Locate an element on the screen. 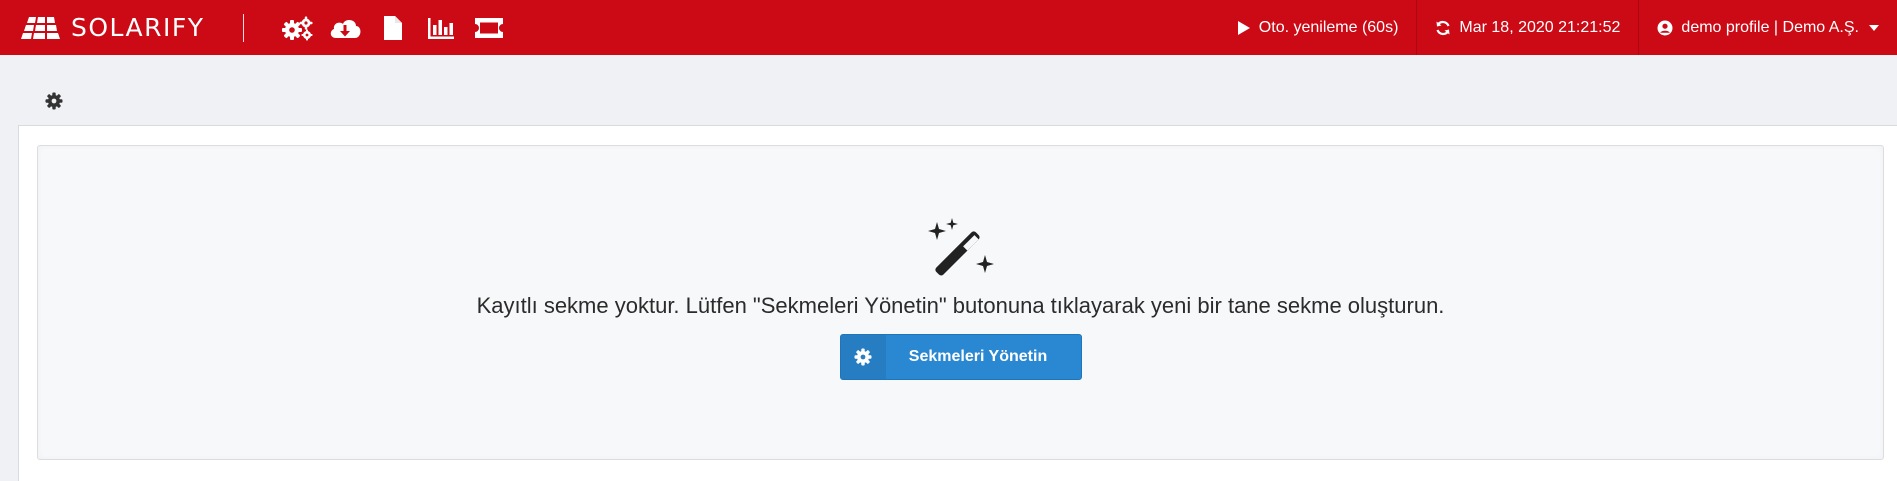 The width and height of the screenshot is (1897, 481). gear-icon is located at coordinates (863, 357).